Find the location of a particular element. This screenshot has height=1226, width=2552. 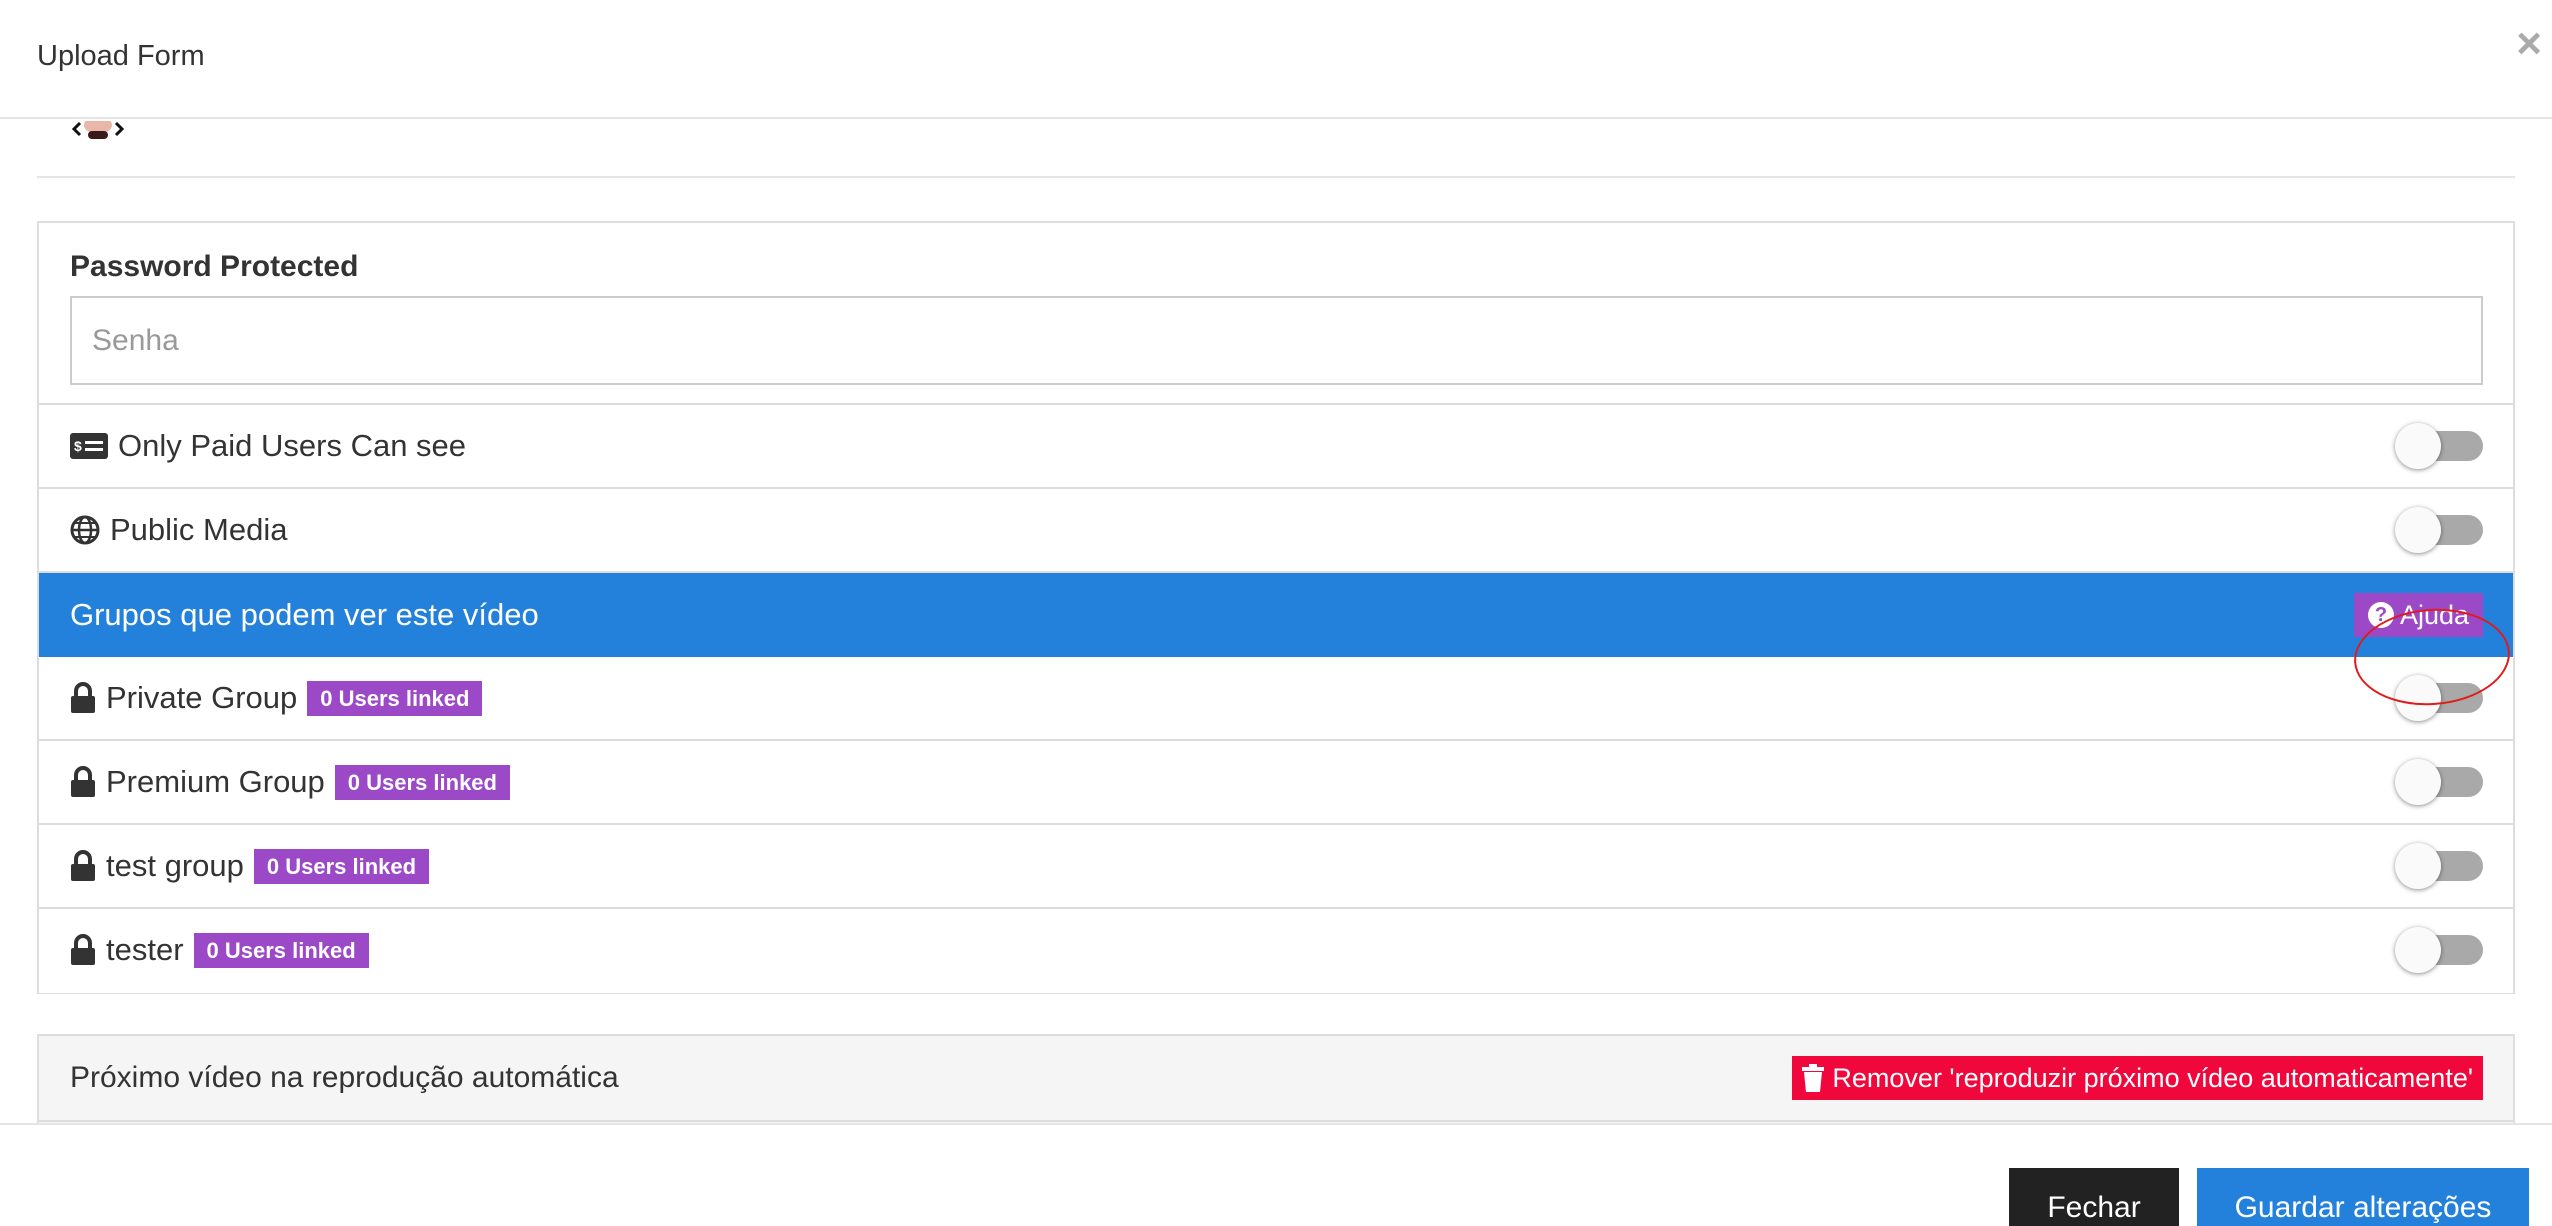

question-circle-icon: ? is located at coordinates (2380, 615).